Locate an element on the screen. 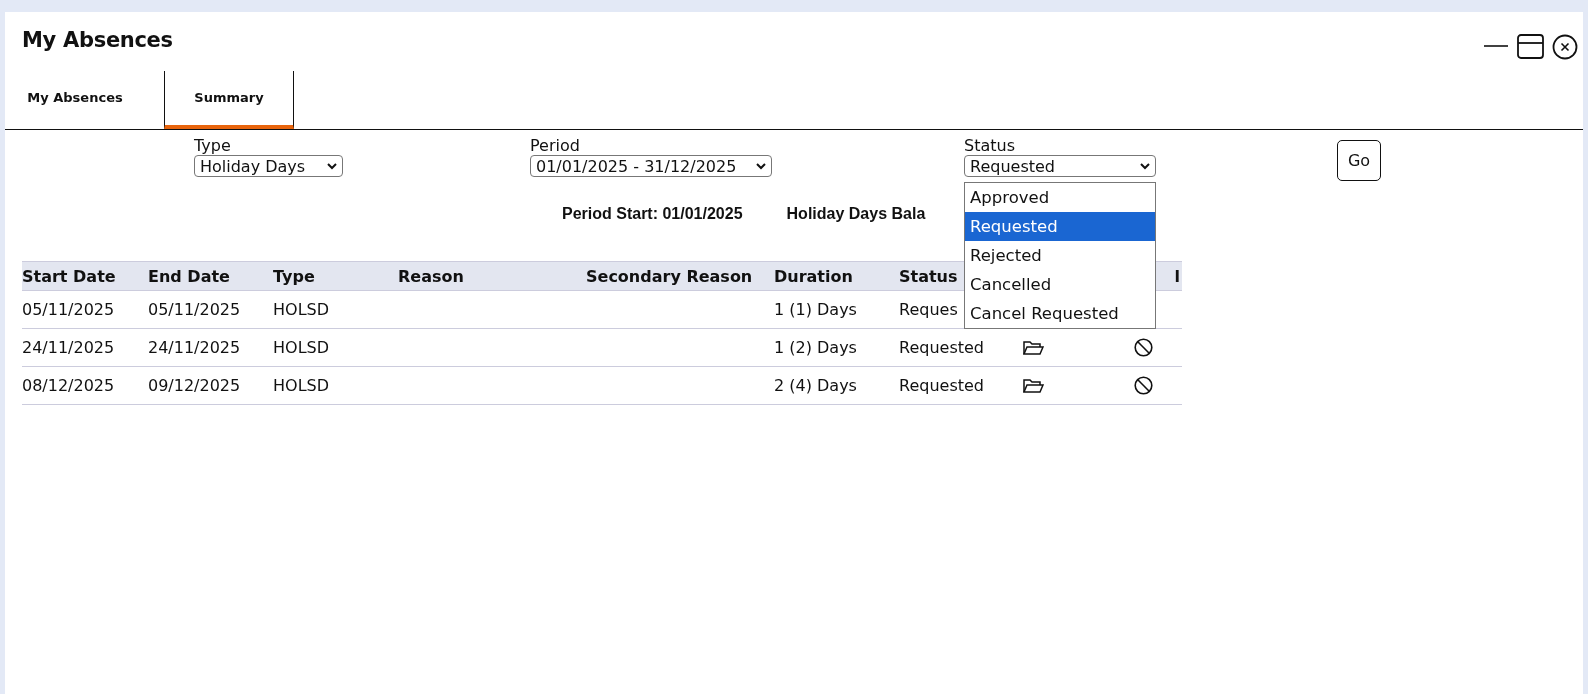 This screenshot has width=1588, height=694. column-header: End Date is located at coordinates (189, 276).